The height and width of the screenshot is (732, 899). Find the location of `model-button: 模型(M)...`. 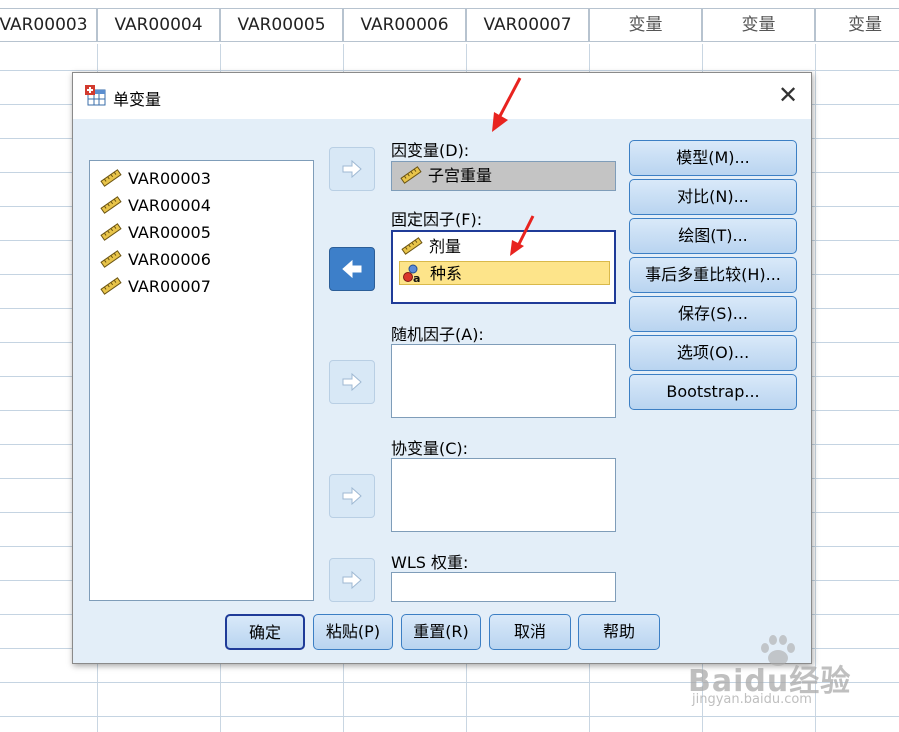

model-button: 模型(M)... is located at coordinates (713, 158).